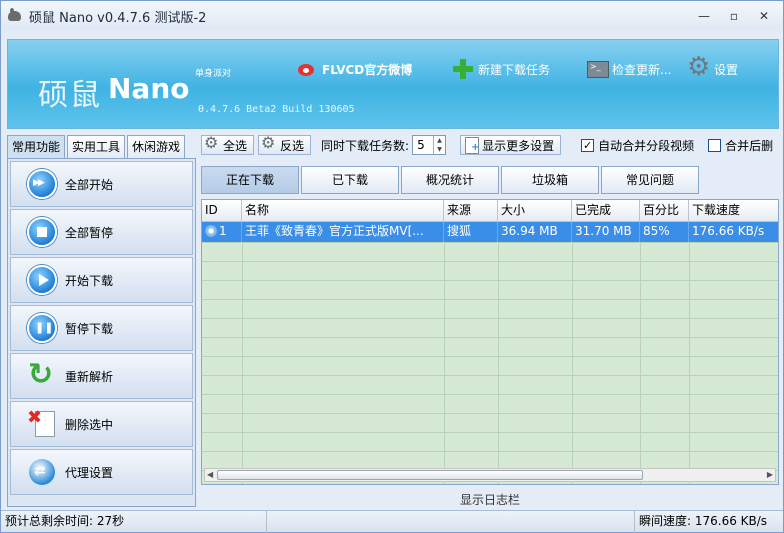  Describe the element at coordinates (36, 147) in the screenshot. I see `tab-common: 常用功能` at that location.